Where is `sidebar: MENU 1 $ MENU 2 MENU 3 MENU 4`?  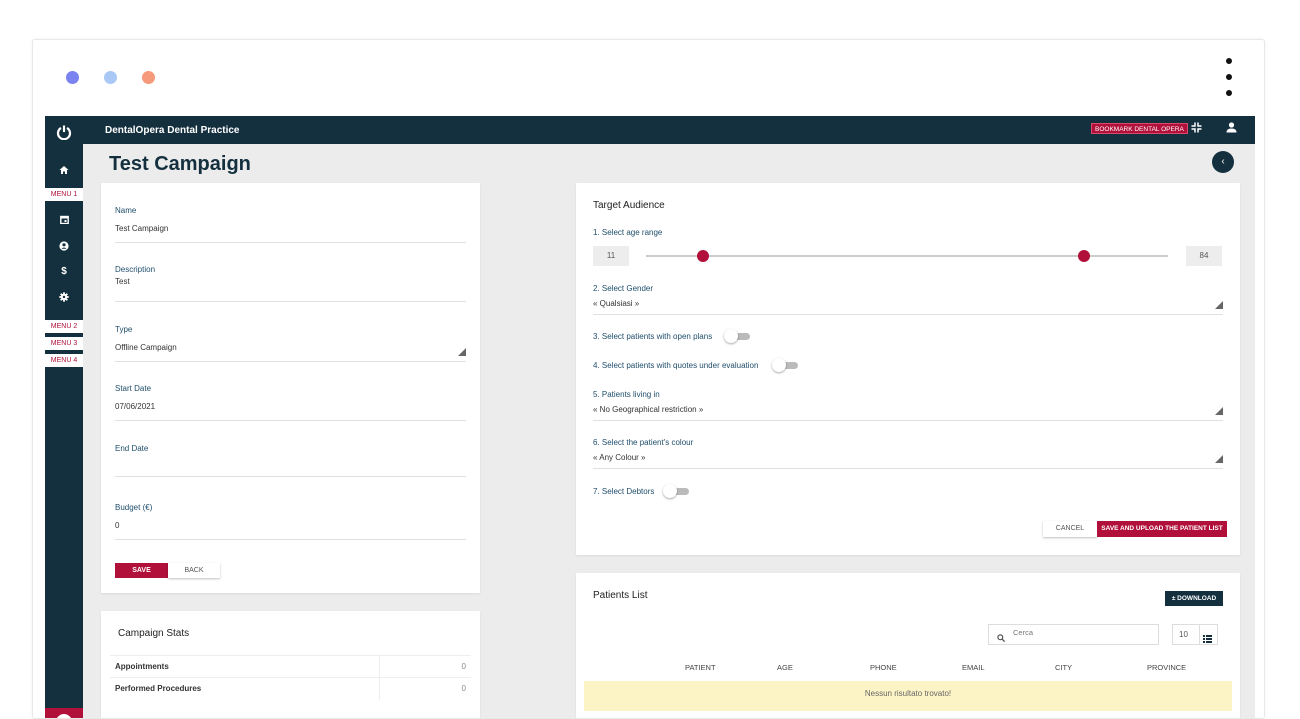
sidebar: MENU 1 $ MENU 2 MENU 3 MENU 4 is located at coordinates (64, 417).